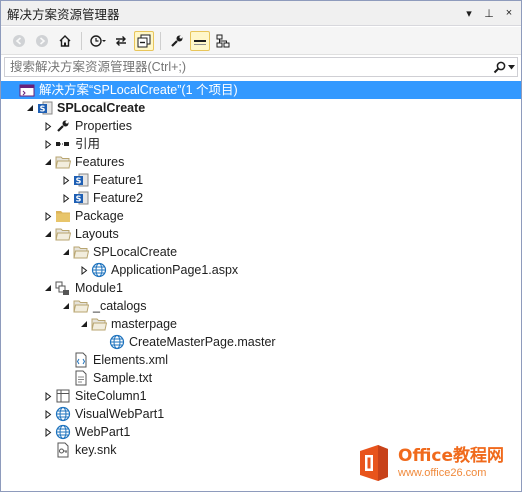 The width and height of the screenshot is (522, 492). I want to click on sharepoint-project-icon: S, so click(45, 108).